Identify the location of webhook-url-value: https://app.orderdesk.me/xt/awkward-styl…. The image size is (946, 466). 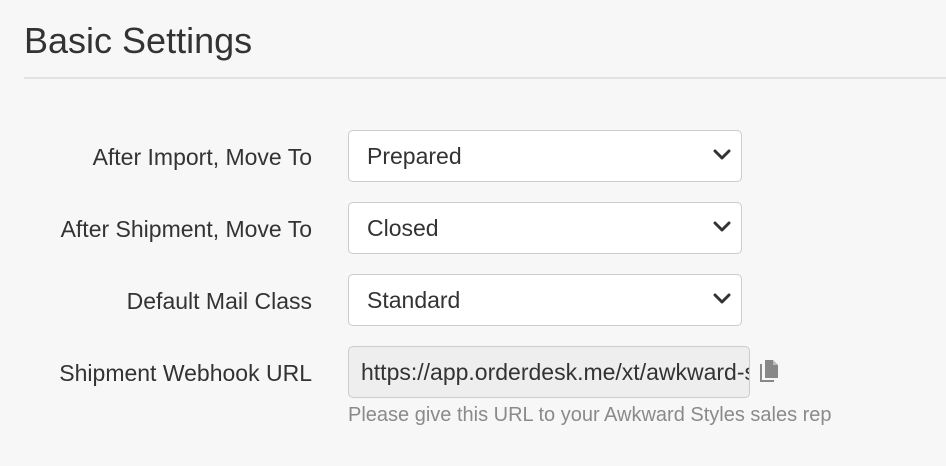
(555, 372).